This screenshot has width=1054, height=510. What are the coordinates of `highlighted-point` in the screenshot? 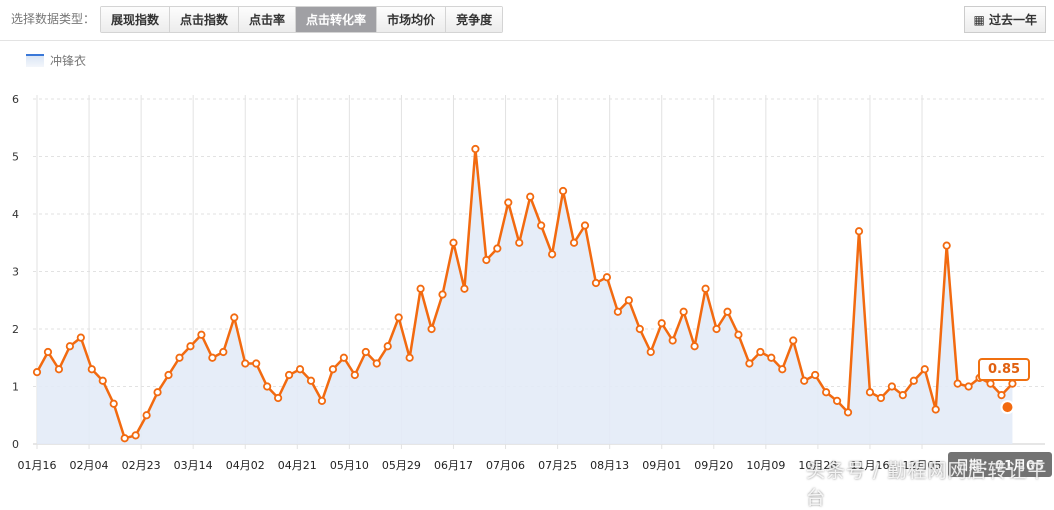 It's located at (1007, 407).